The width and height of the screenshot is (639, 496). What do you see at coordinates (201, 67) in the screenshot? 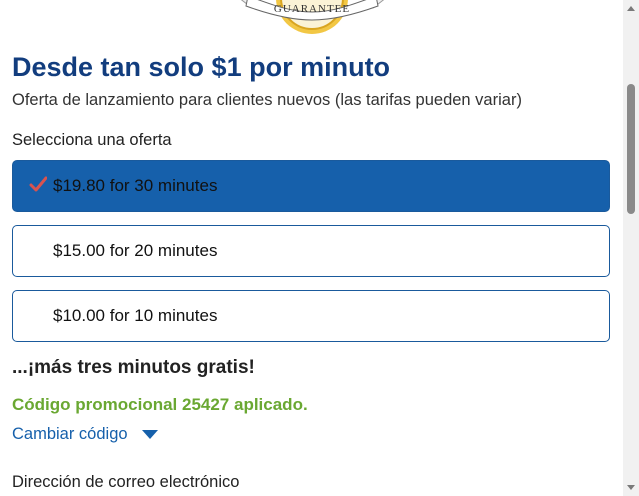
I see `page-title: Desde tan solo $1 por minuto` at bounding box center [201, 67].